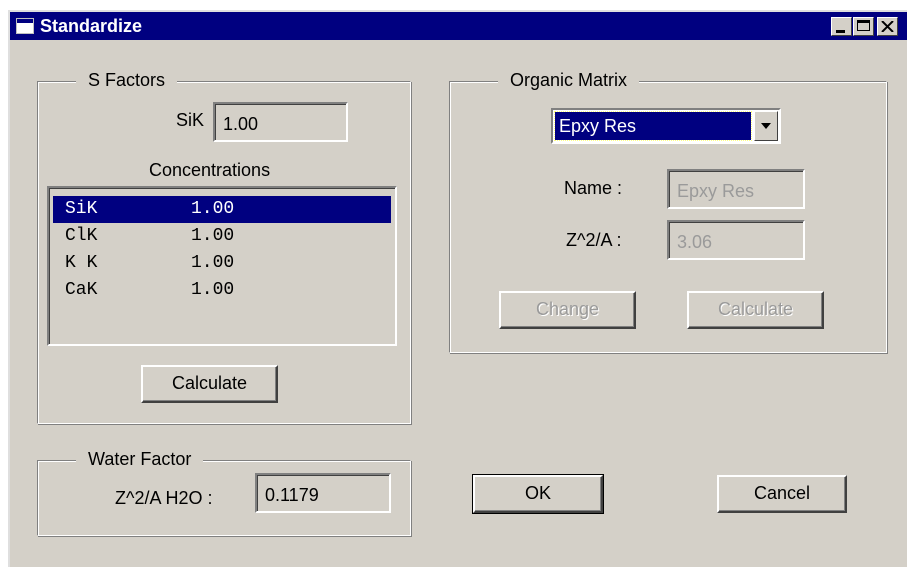  I want to click on organic-matrix-select: Epxy Res, so click(666, 126).